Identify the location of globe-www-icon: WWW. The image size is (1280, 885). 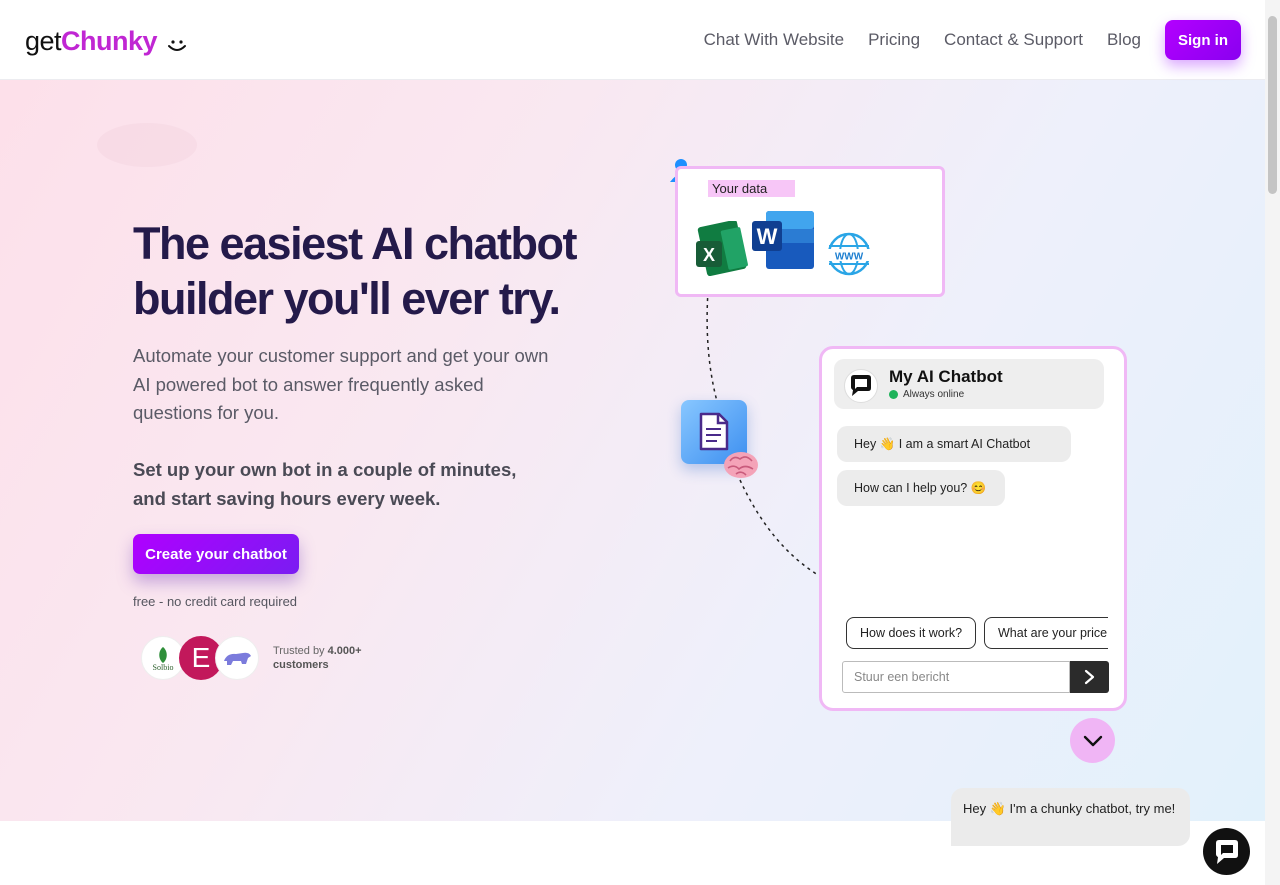
(849, 254).